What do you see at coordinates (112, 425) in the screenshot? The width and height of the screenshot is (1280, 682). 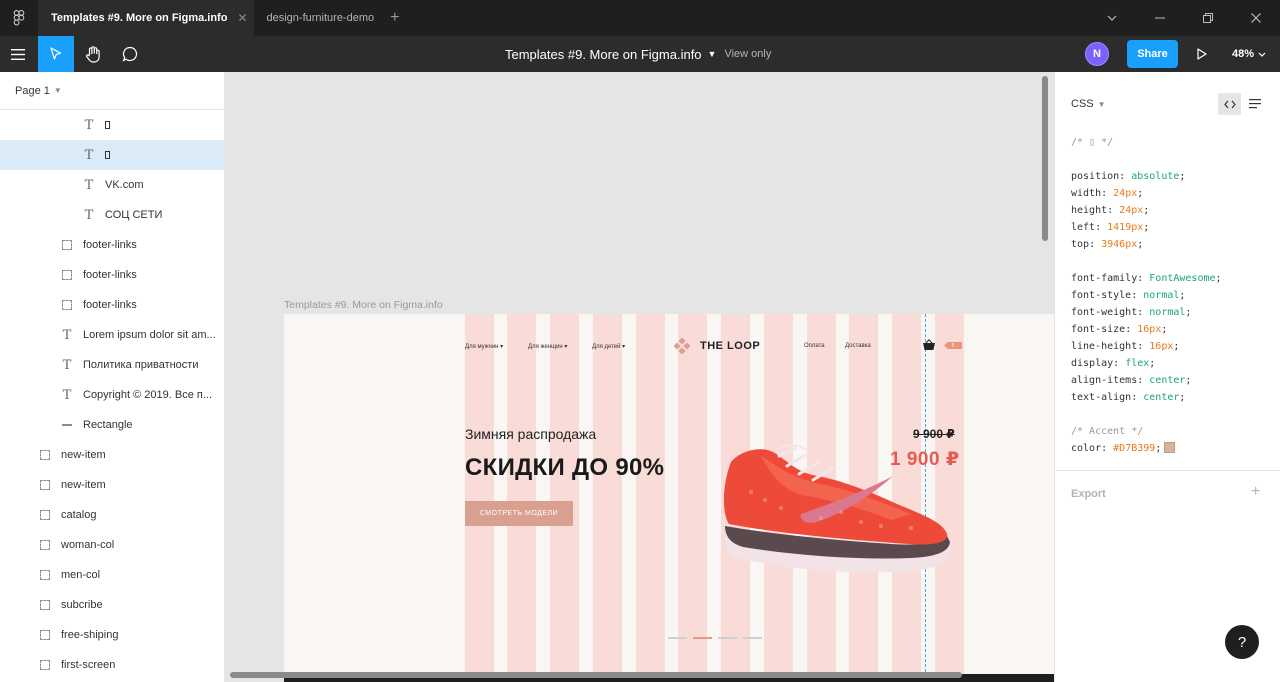 I see `layer-row: Rectangle` at bounding box center [112, 425].